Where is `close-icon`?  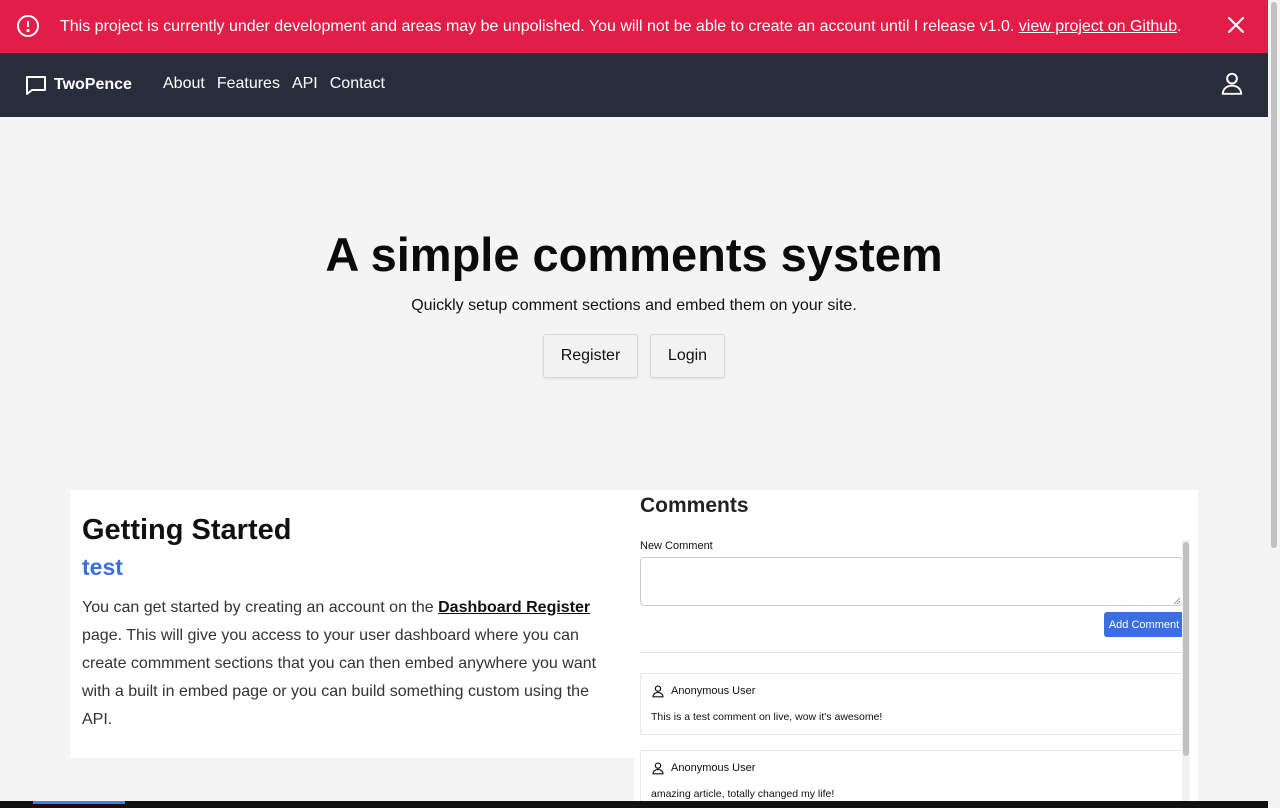
close-icon is located at coordinates (1236, 25).